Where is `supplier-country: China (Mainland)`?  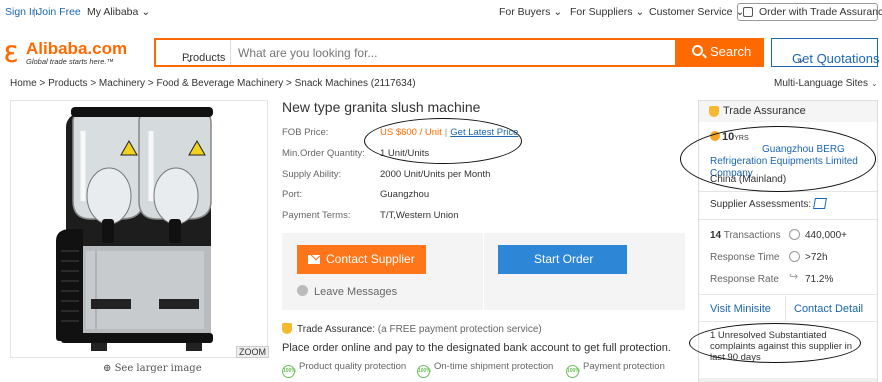 supplier-country: China (Mainland) is located at coordinates (748, 179).